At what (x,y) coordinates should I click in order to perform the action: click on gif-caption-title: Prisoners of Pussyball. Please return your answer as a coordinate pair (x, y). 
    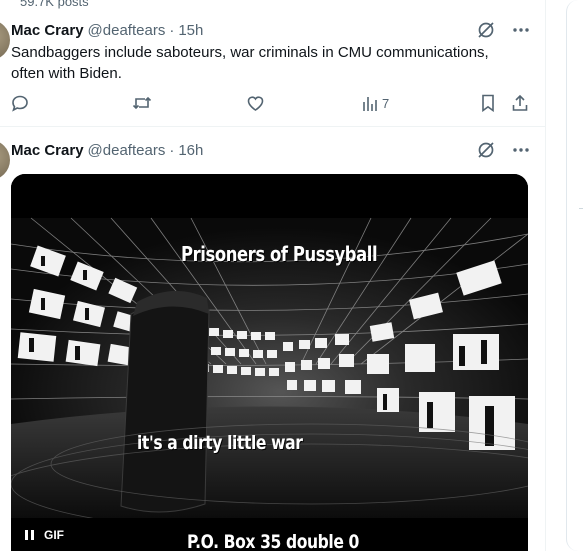
    Looking at the image, I should click on (279, 254).